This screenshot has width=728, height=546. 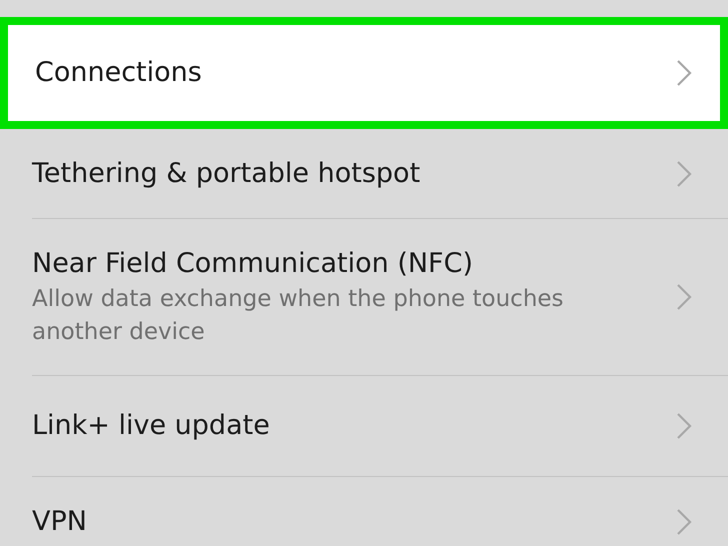 What do you see at coordinates (118, 73) in the screenshot?
I see `item-title: Connections` at bounding box center [118, 73].